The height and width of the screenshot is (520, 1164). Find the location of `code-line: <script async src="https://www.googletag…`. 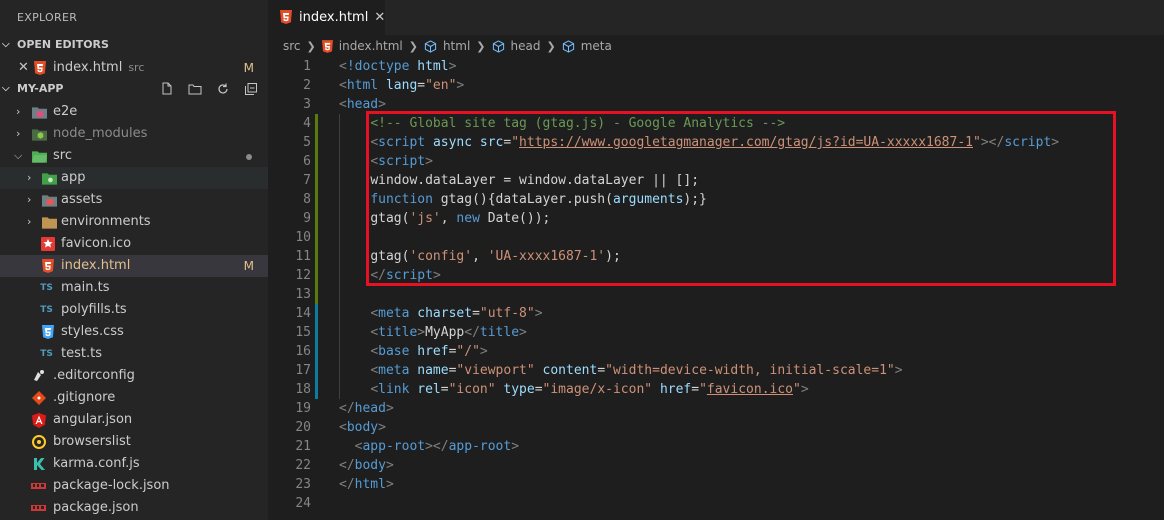

code-line: <script async src="https://www.googletag… is located at coordinates (749, 142).